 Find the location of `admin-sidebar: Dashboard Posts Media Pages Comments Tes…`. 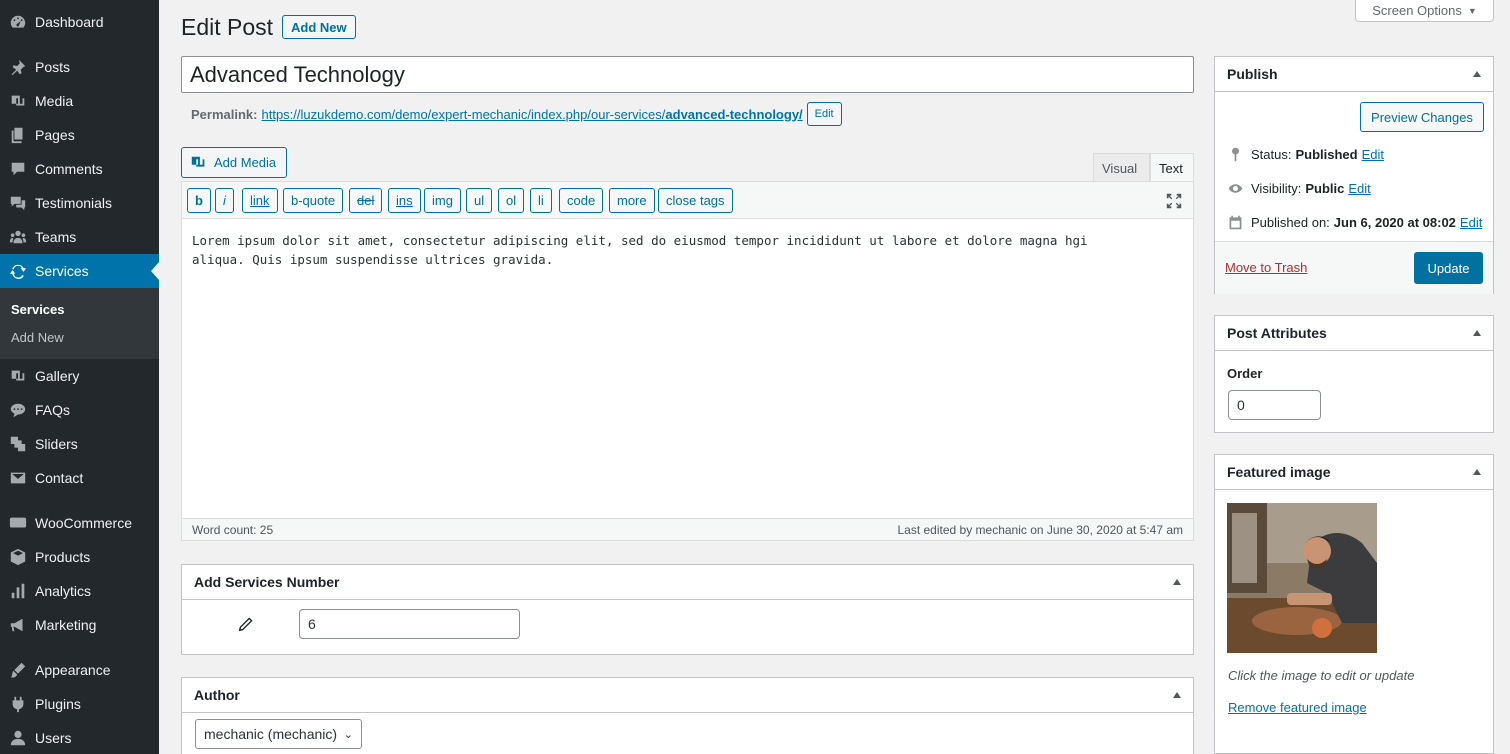

admin-sidebar: Dashboard Posts Media Pages Comments Tes… is located at coordinates (79, 377).